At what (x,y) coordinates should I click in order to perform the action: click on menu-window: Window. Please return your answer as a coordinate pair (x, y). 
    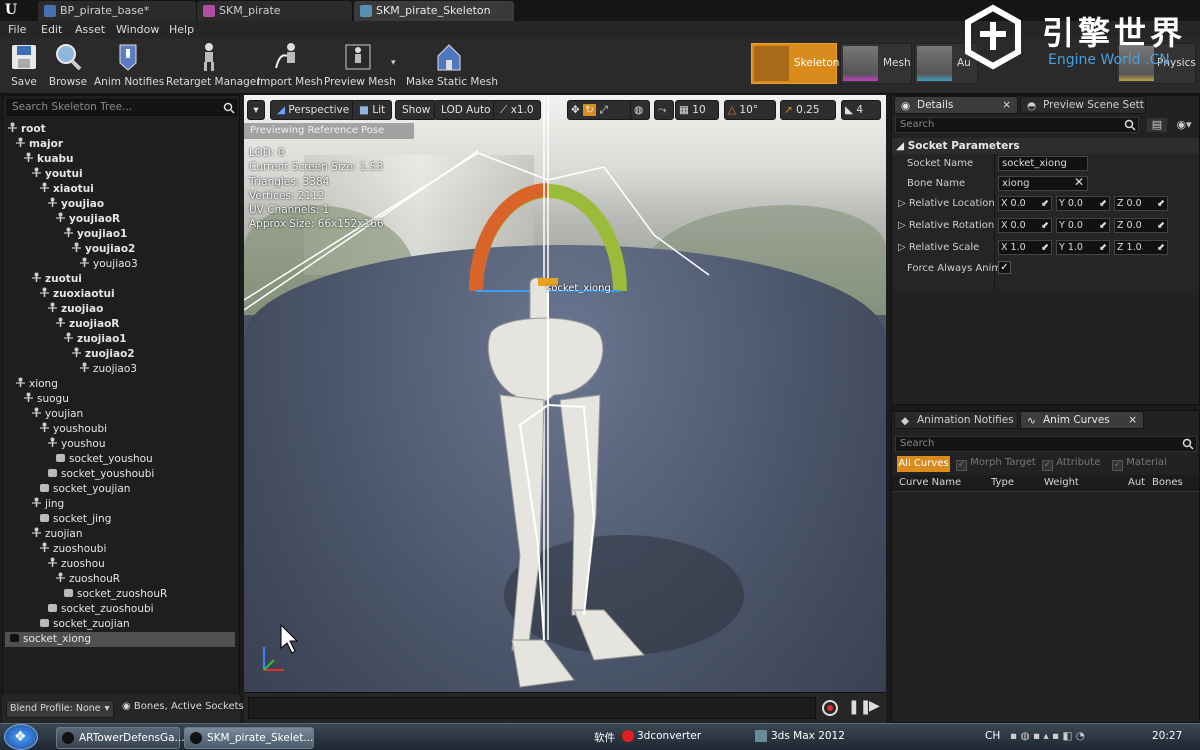
    Looking at the image, I should click on (137, 29).